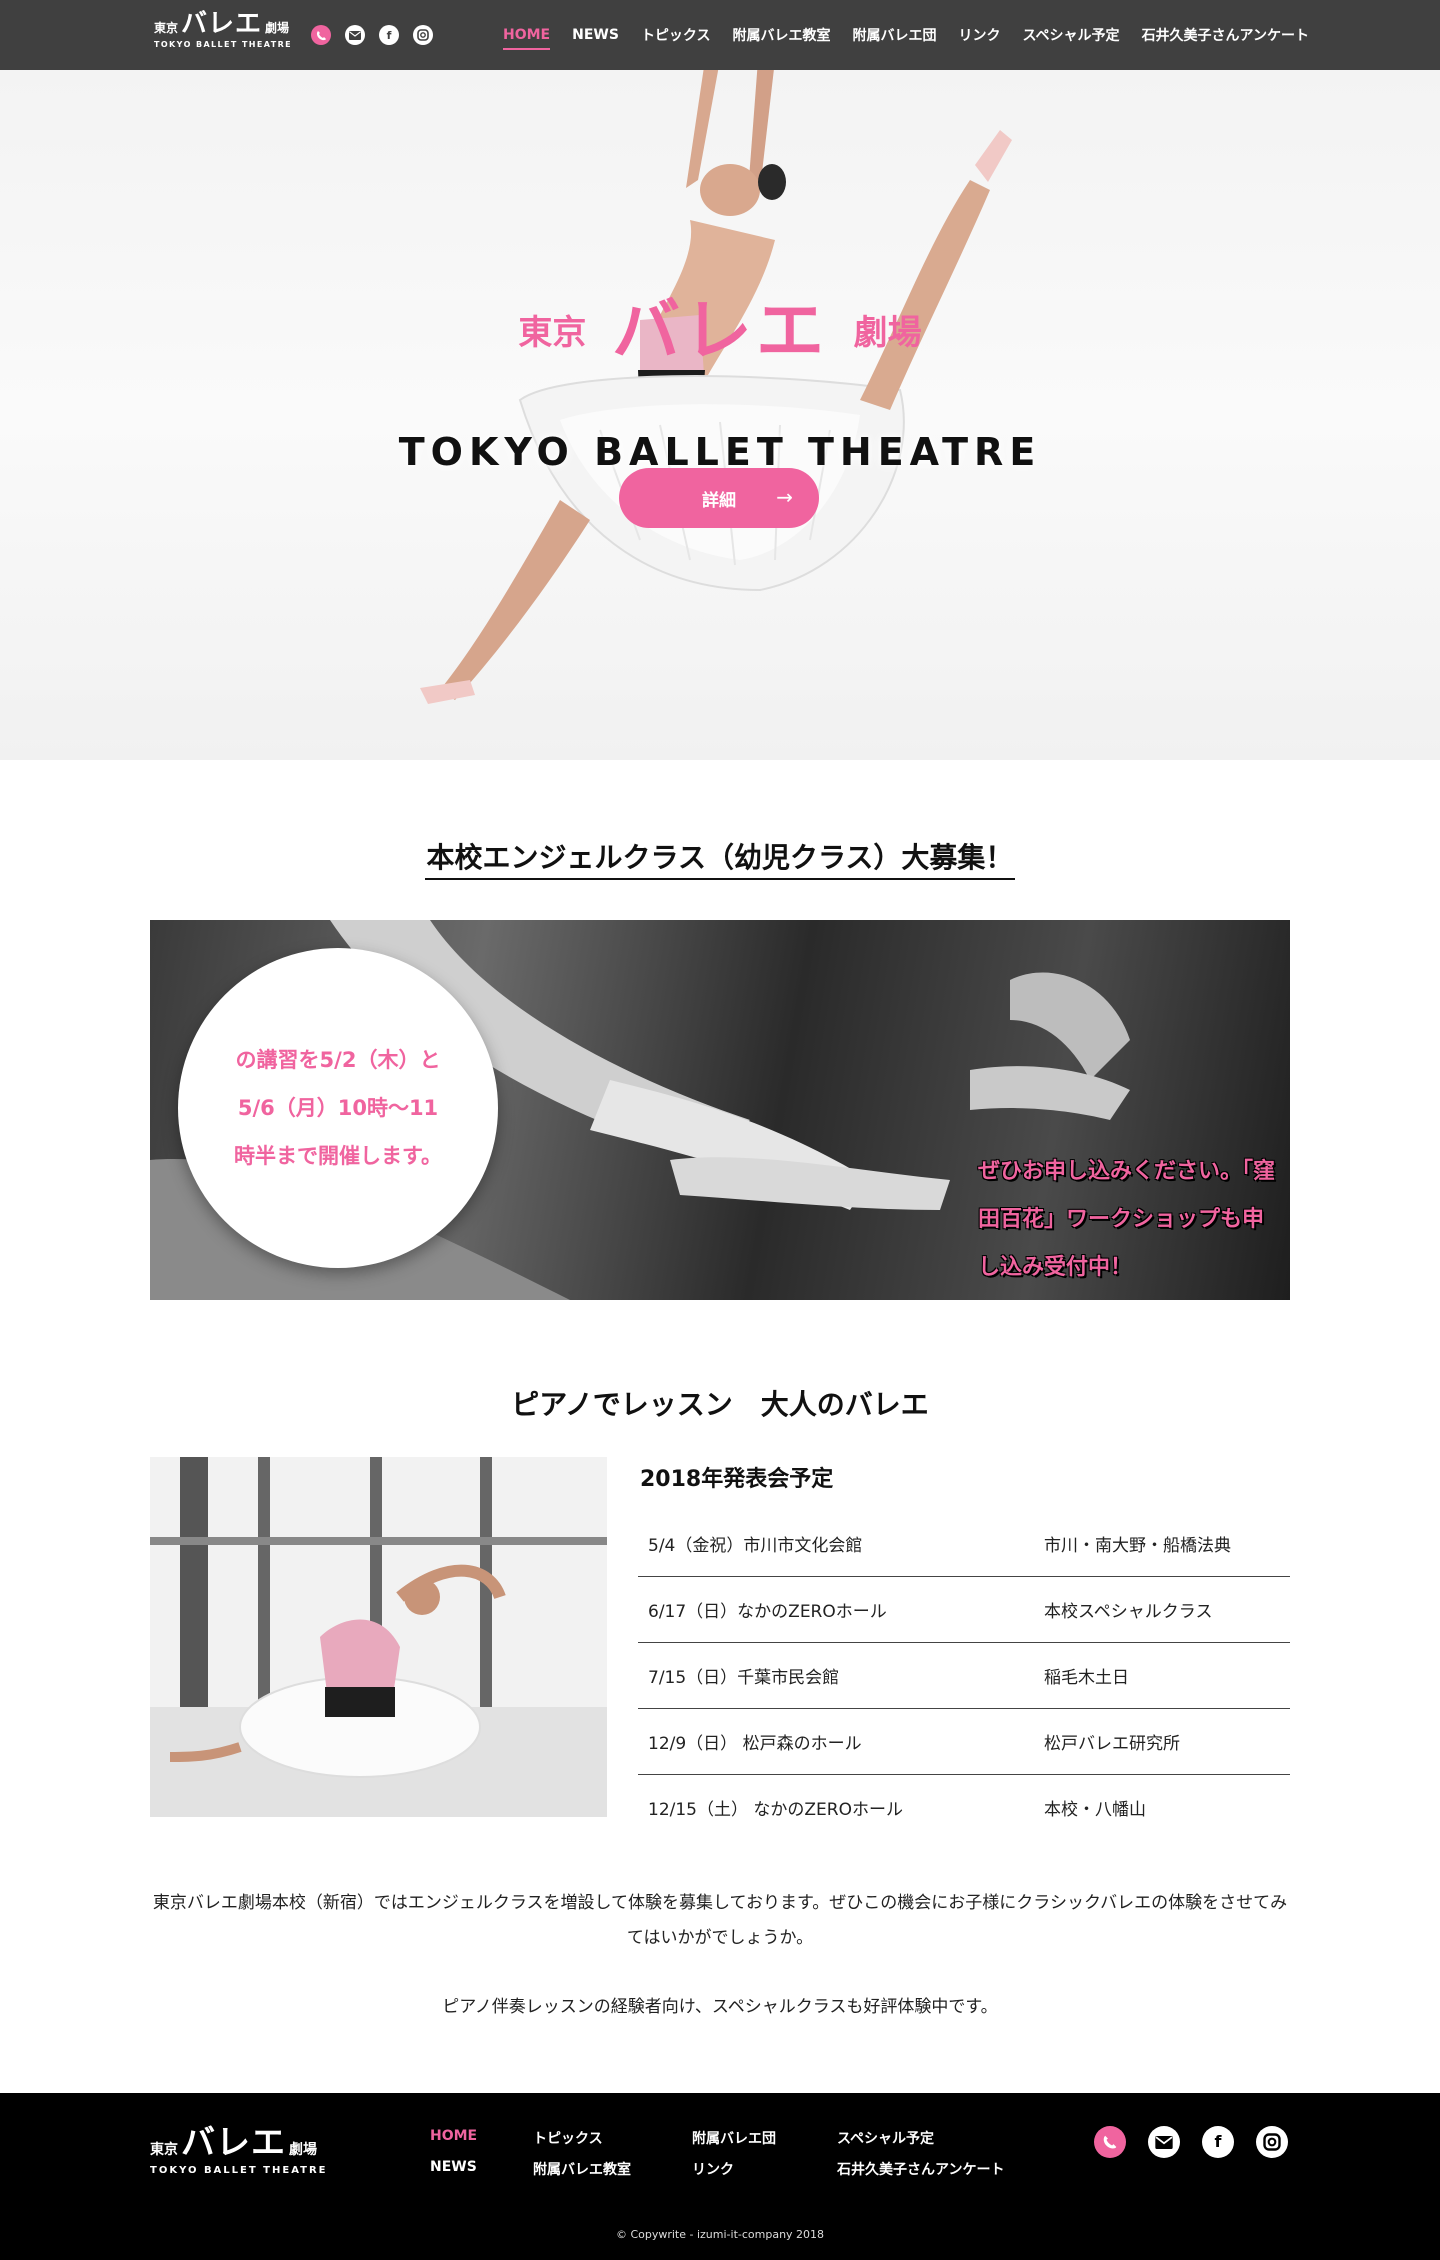 The image size is (1440, 2260). What do you see at coordinates (734, 2138) in the screenshot?
I see `footer-link-ballet-company: 附属バレエ団` at bounding box center [734, 2138].